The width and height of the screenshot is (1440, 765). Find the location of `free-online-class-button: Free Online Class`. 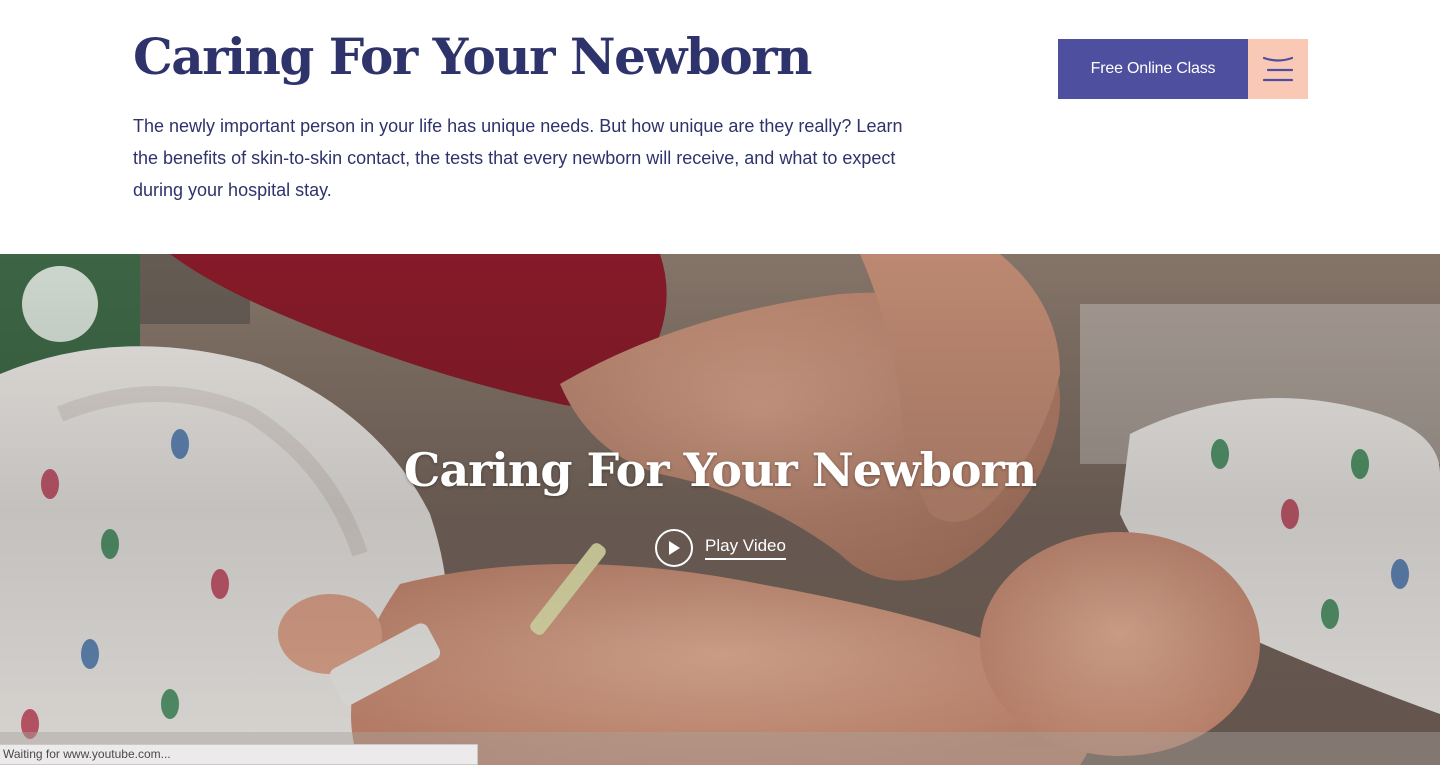

free-online-class-button: Free Online Class is located at coordinates (1153, 69).